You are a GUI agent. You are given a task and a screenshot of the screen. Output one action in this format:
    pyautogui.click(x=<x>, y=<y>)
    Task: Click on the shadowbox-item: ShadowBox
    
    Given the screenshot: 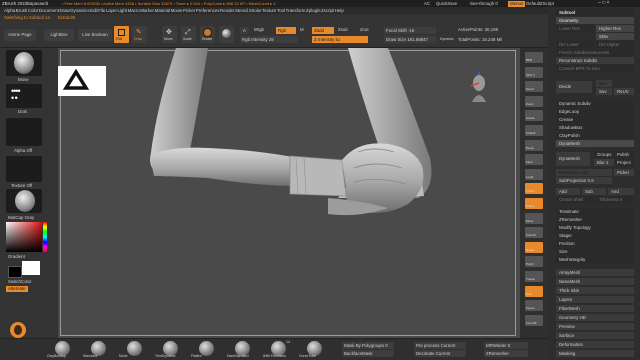 What is the action you would take?
    pyautogui.click(x=595, y=127)
    